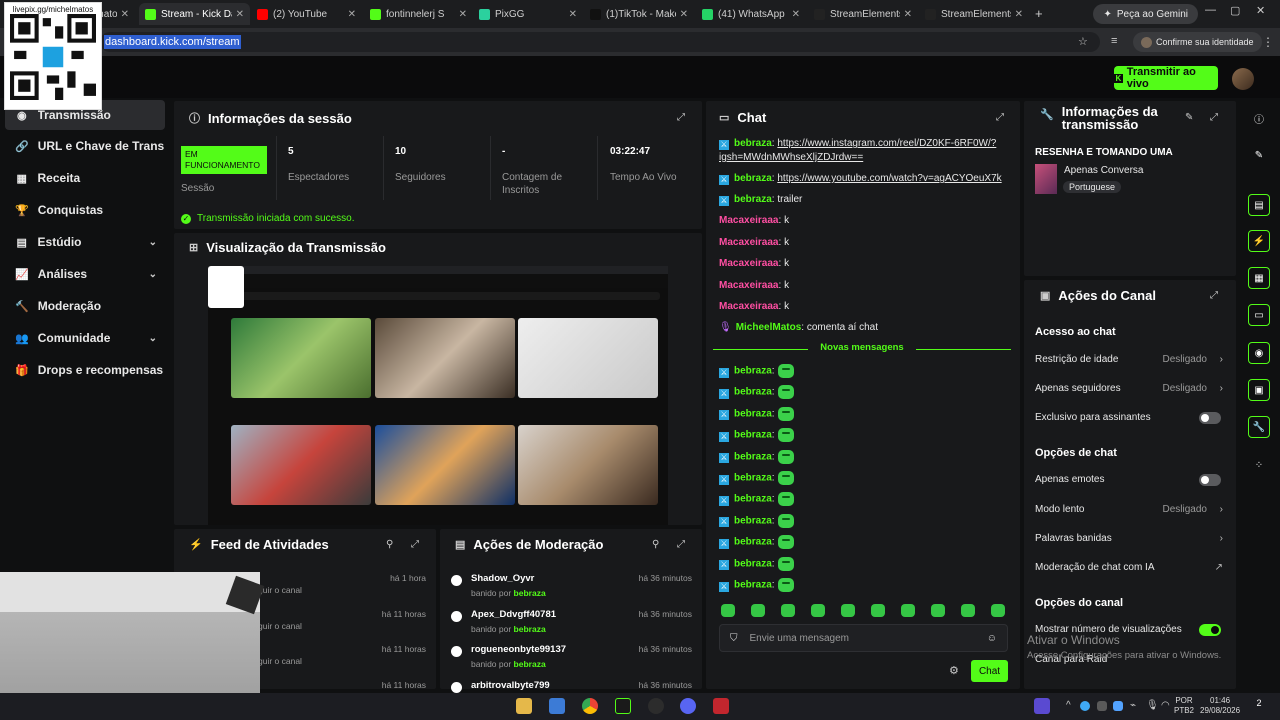 The image size is (1280, 720). Describe the element at coordinates (1210, 10) in the screenshot. I see `minimize-icon: —` at that location.